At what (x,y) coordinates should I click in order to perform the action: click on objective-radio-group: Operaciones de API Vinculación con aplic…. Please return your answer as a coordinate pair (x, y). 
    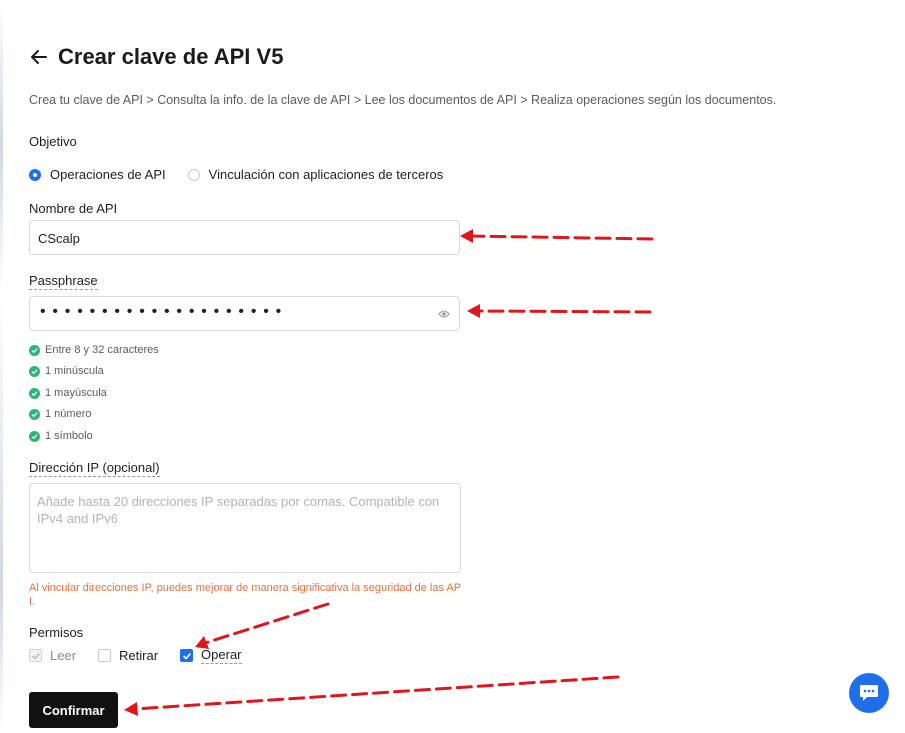
    Looking at the image, I should click on (247, 174).